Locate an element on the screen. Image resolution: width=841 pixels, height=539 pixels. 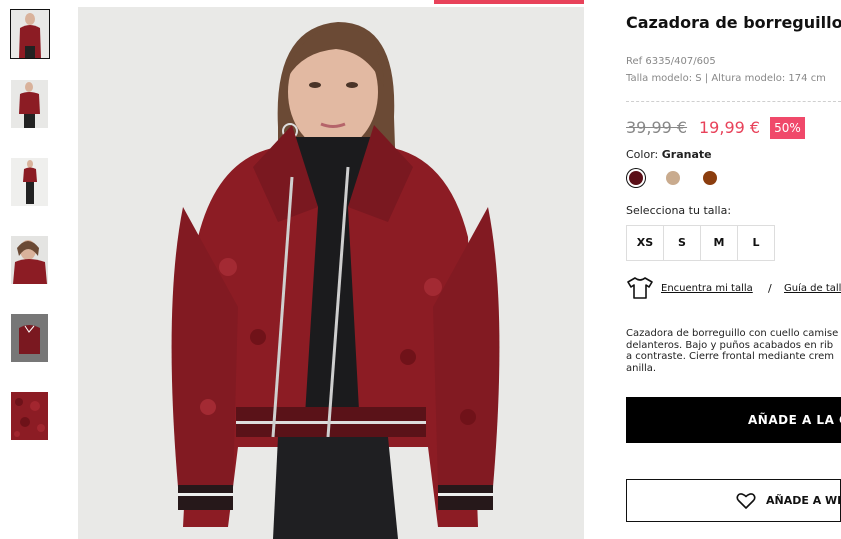
size-guide-link: Guía de tall is located at coordinates (812, 288).